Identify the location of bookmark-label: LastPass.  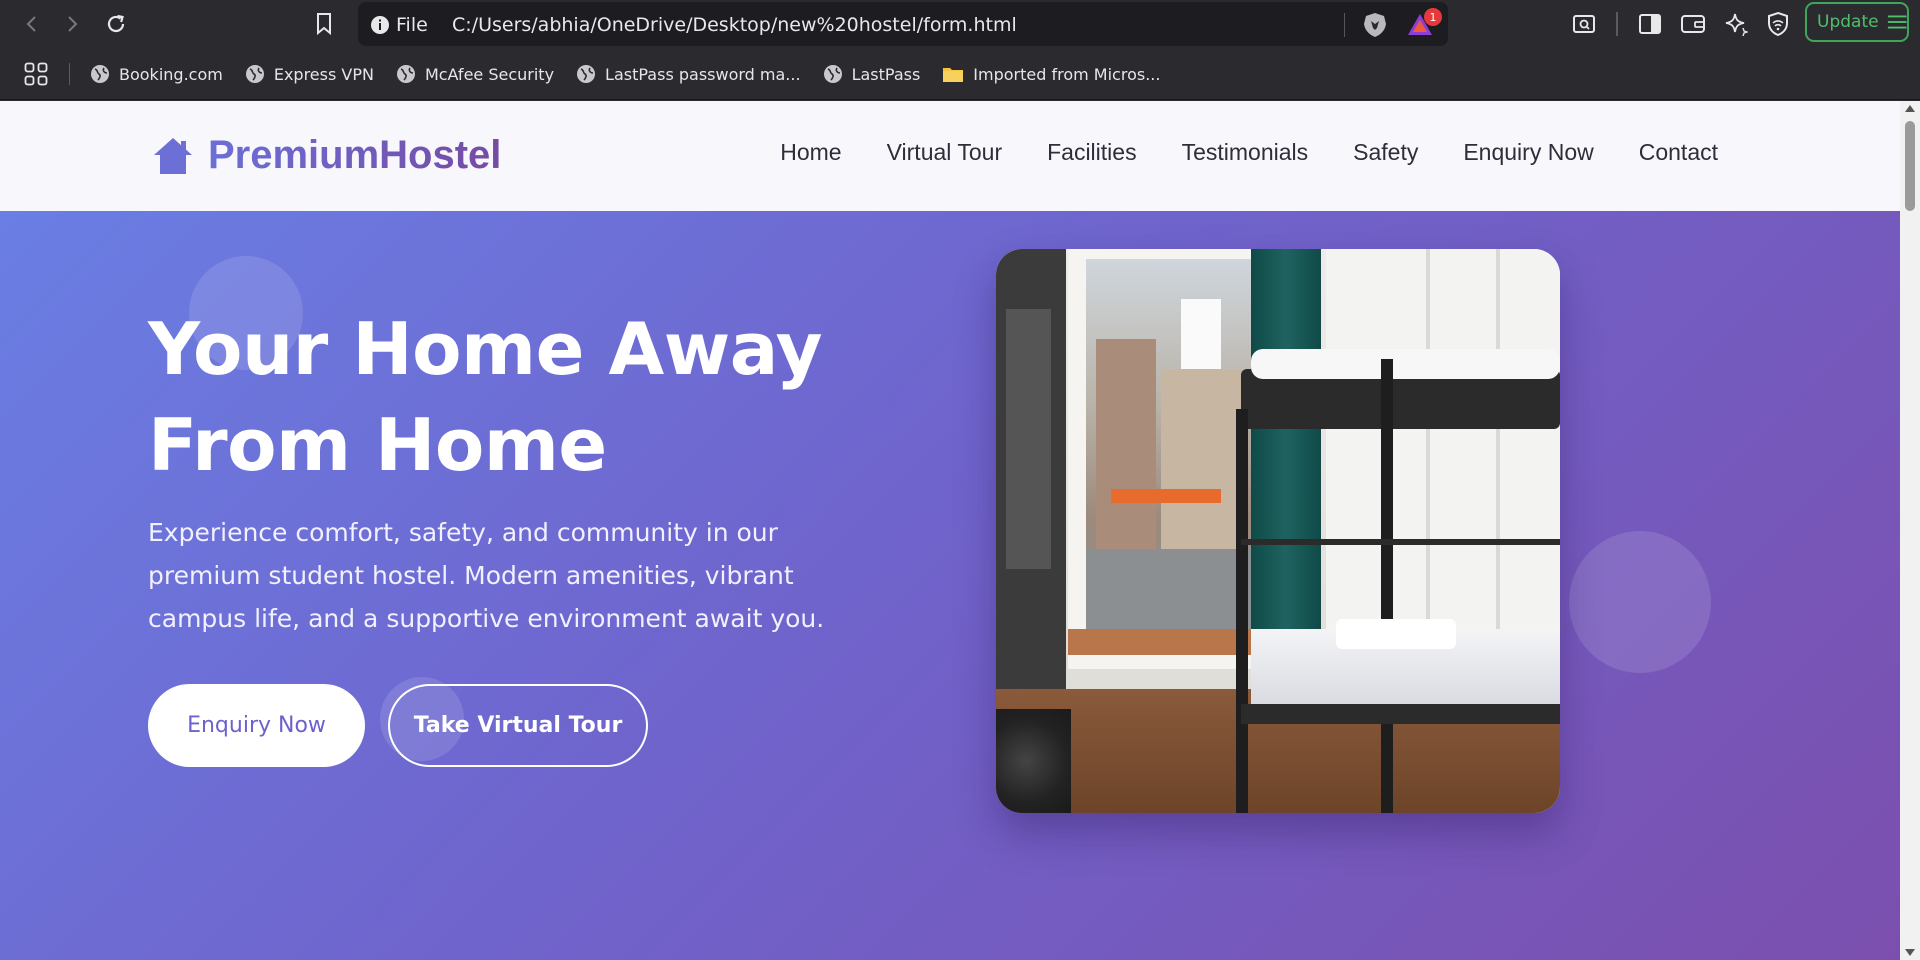
(886, 74).